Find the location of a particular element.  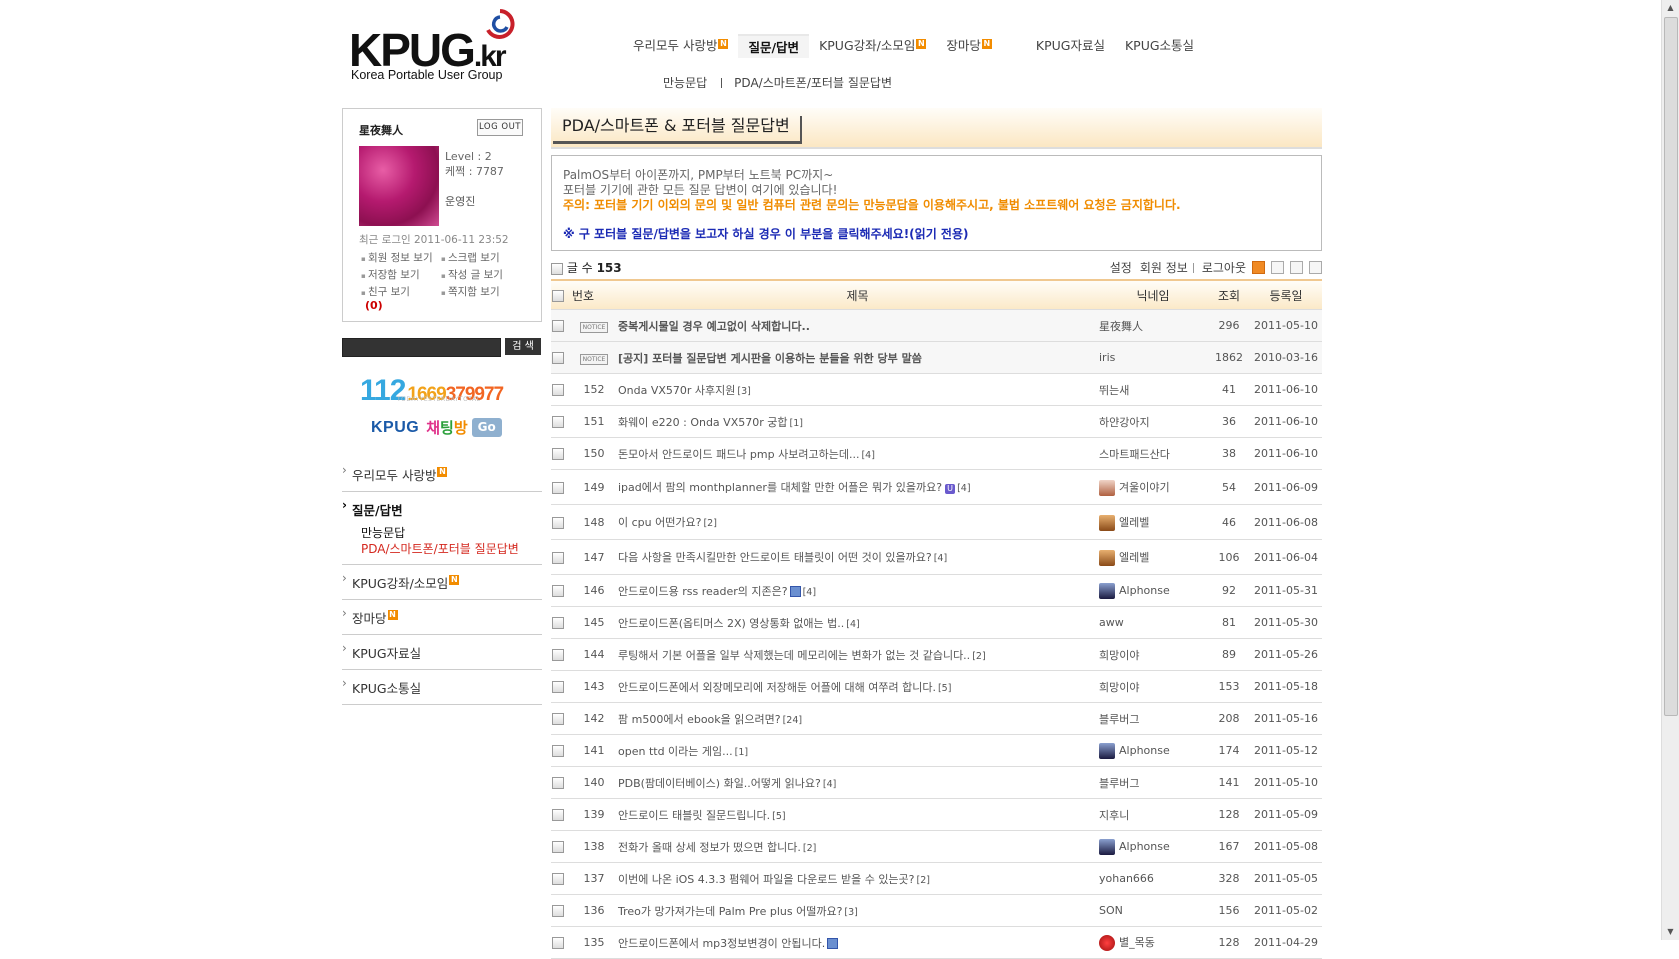

messages-link: 쪽지함 보기 is located at coordinates (481, 292).